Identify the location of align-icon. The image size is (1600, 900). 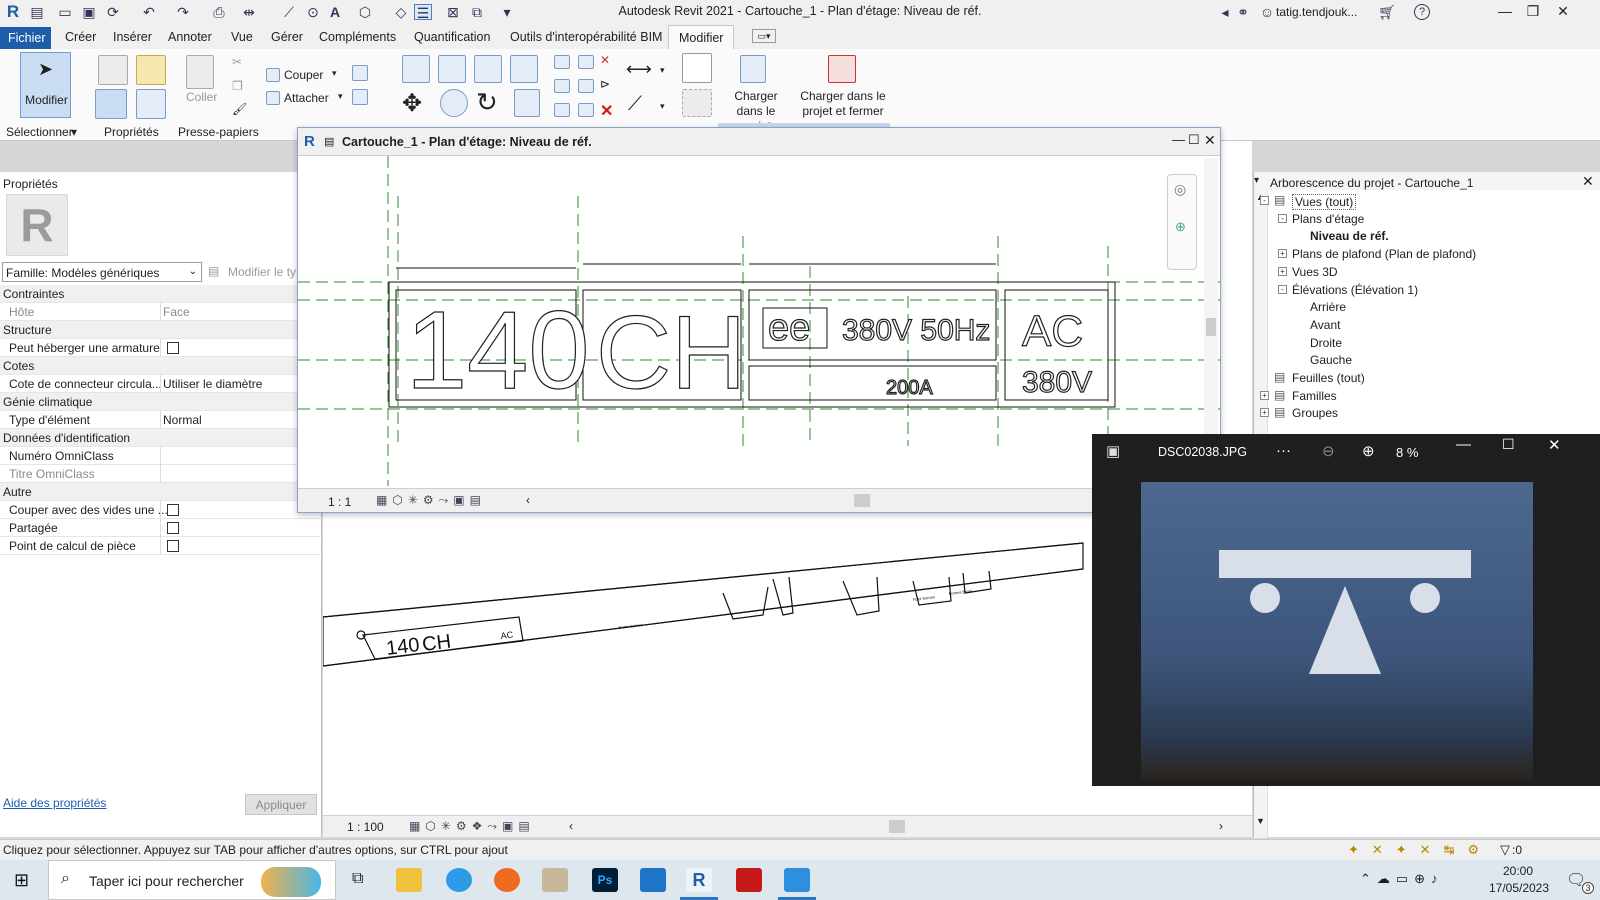
(416, 69).